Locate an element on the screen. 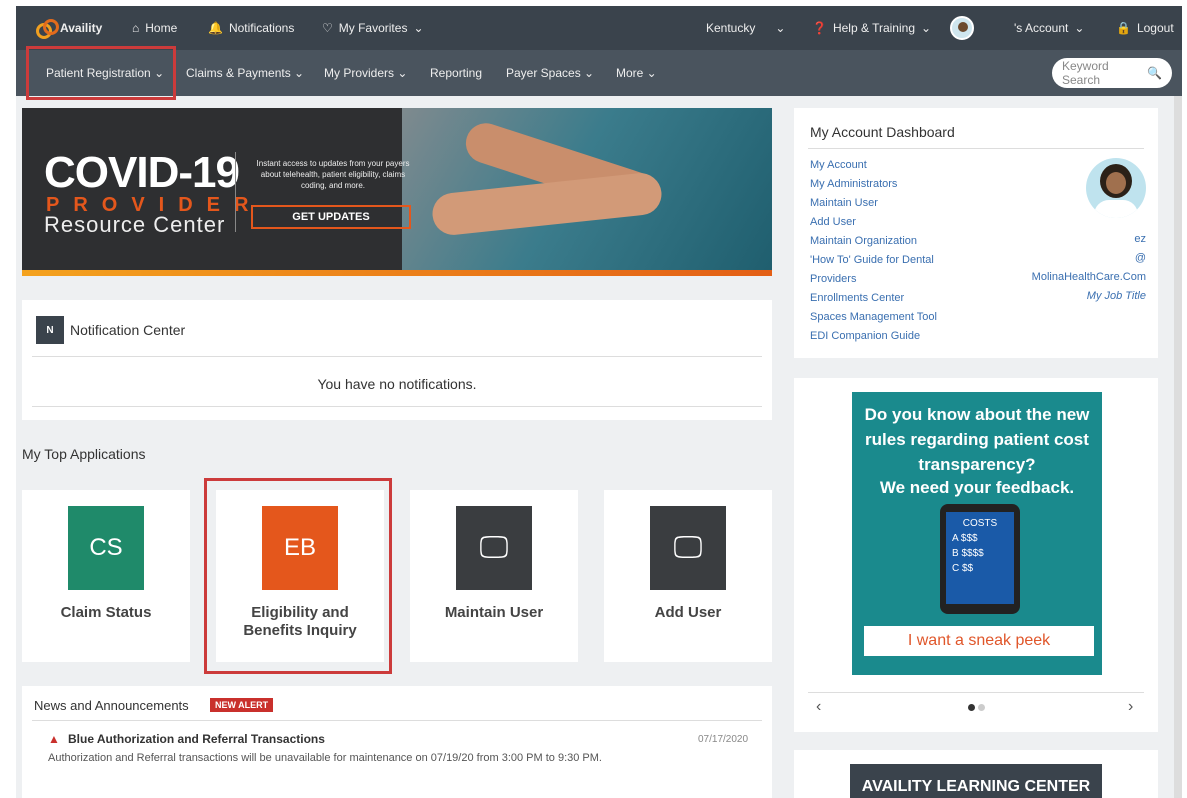 This screenshot has width=1187, height=798. link-maintain-organization: Maintain Organization is located at coordinates (873, 241).